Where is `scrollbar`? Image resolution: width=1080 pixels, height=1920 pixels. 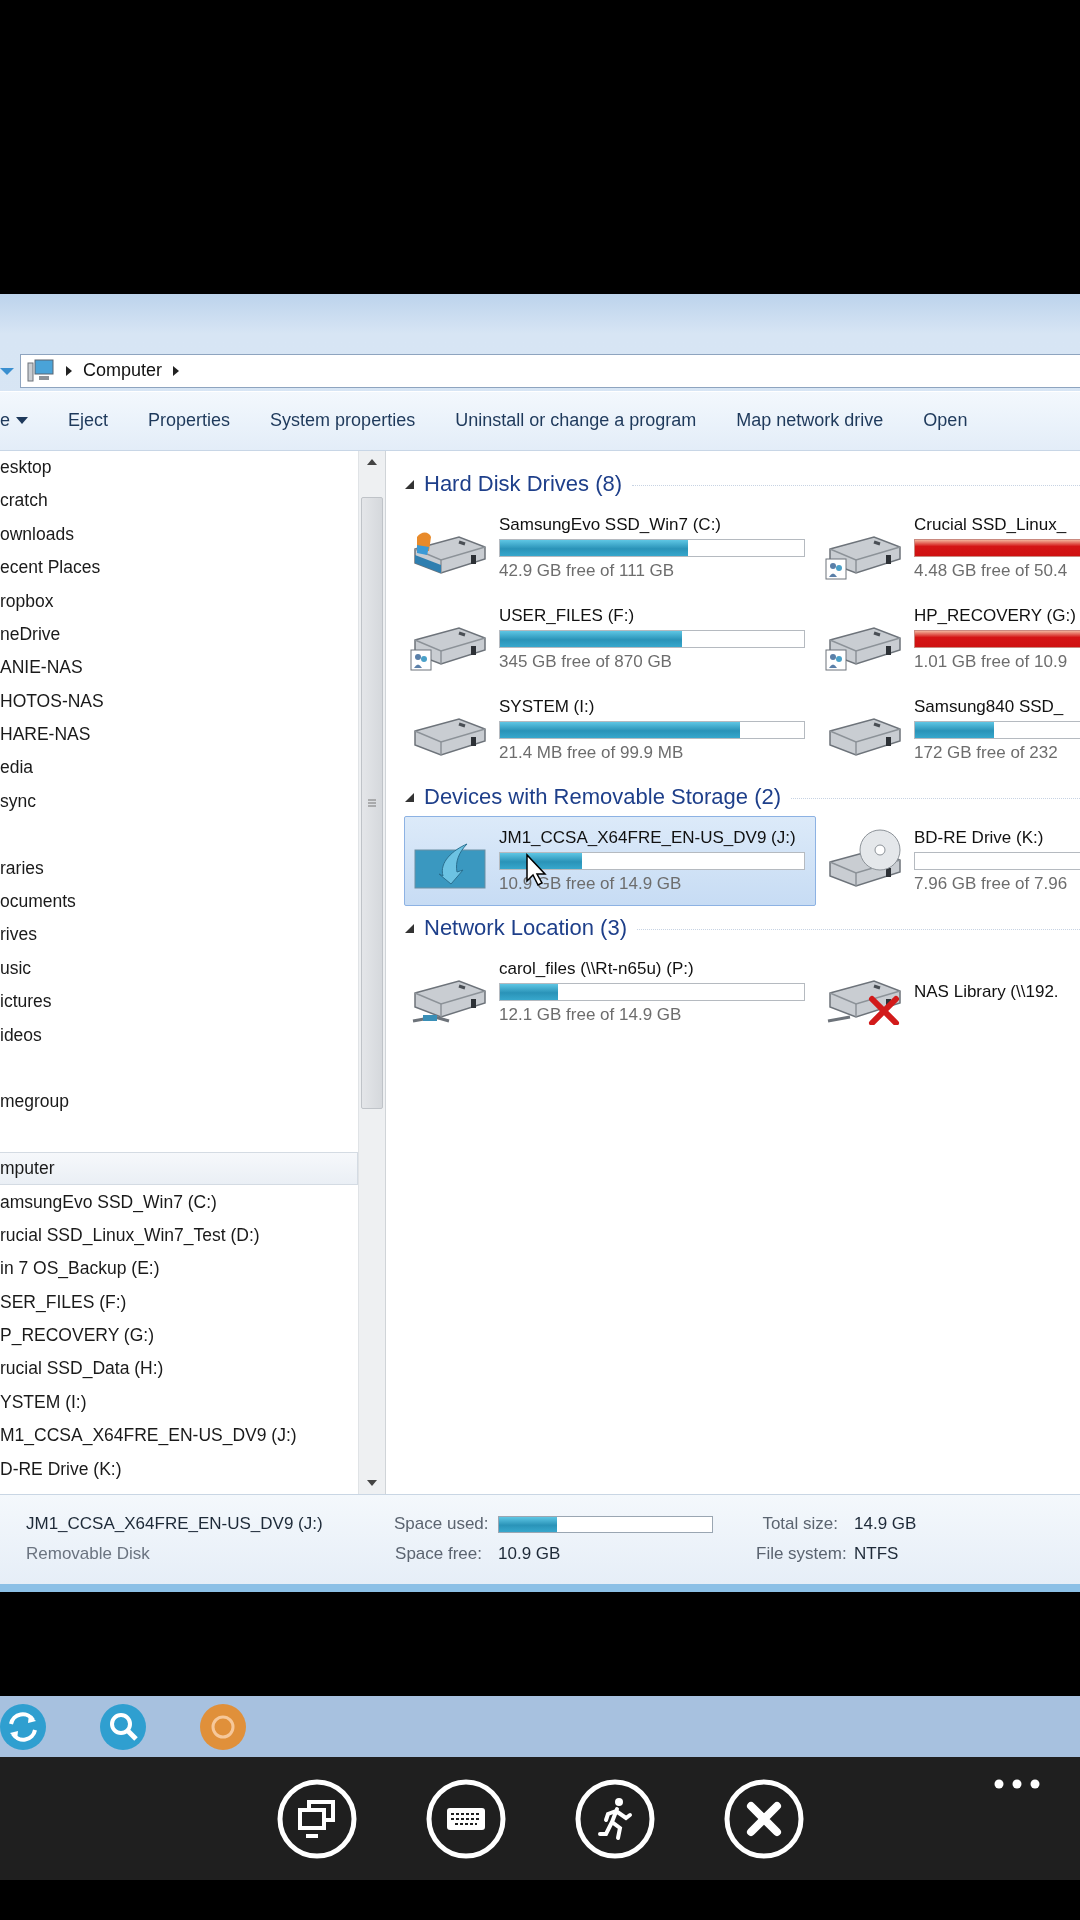 scrollbar is located at coordinates (372, 972).